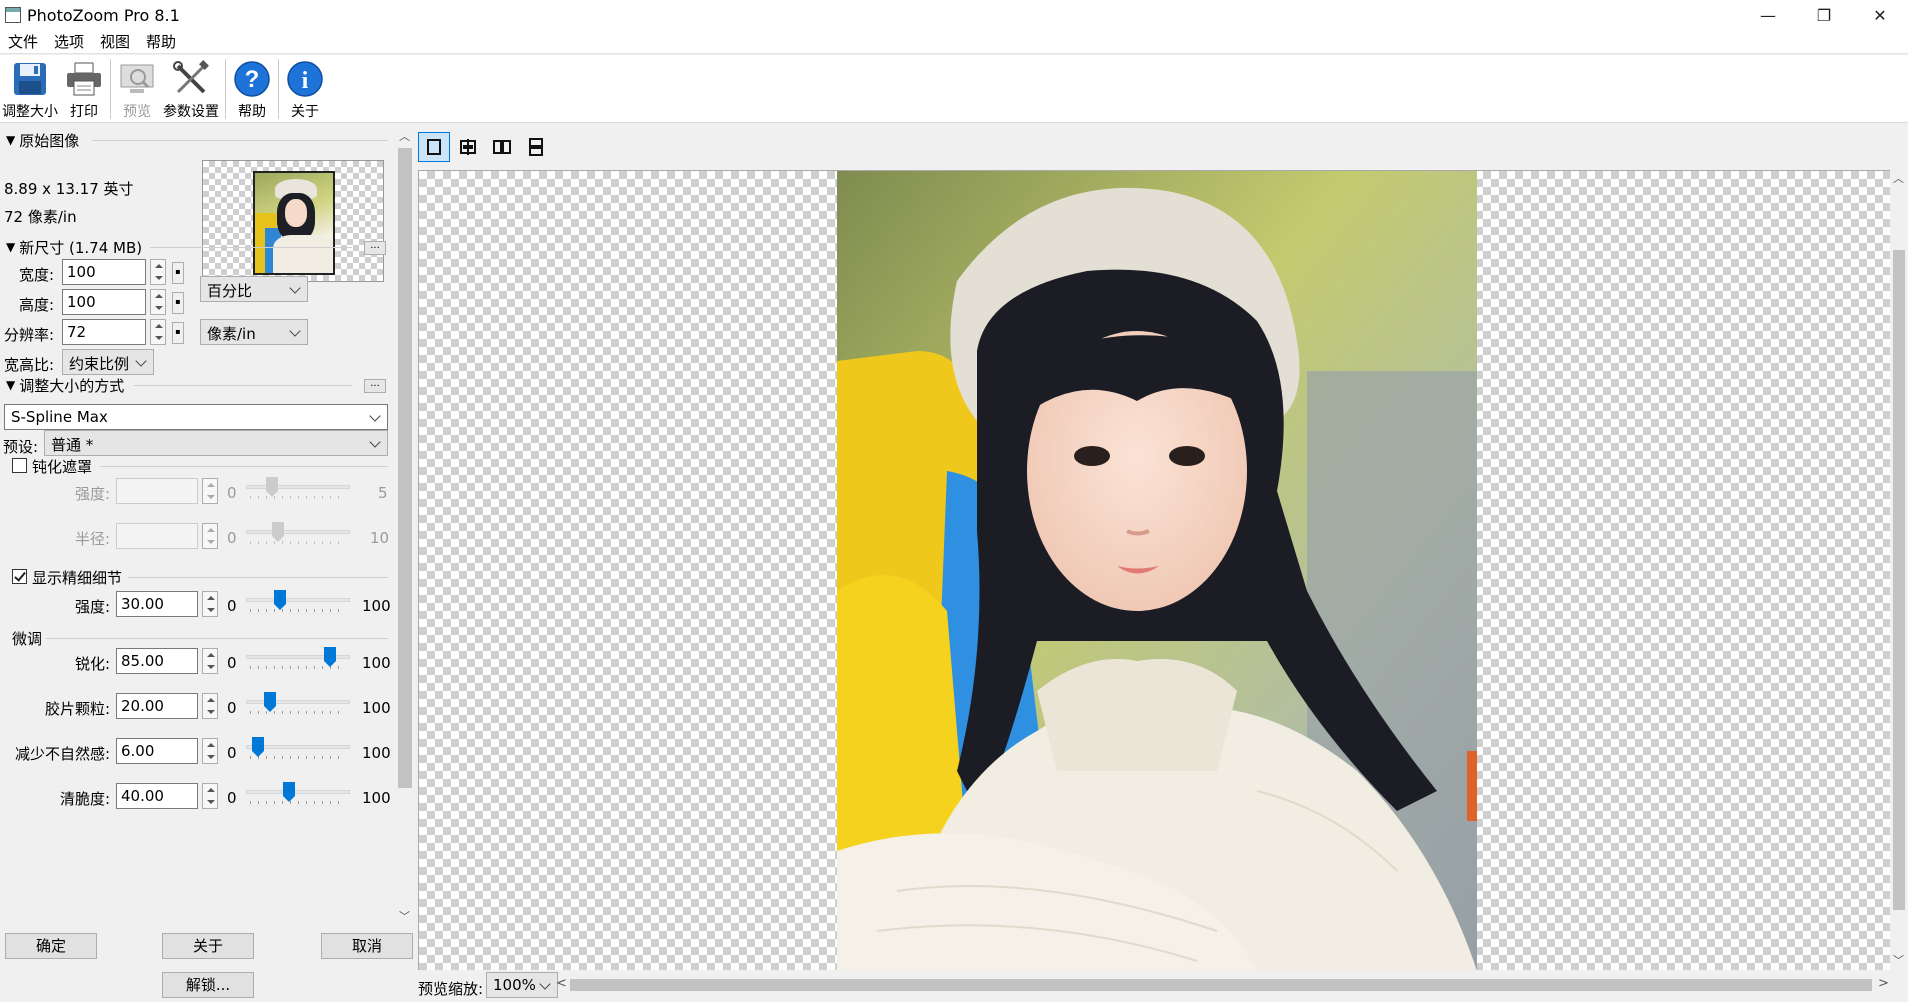  What do you see at coordinates (84, 88) in the screenshot?
I see `print-button: 打印` at bounding box center [84, 88].